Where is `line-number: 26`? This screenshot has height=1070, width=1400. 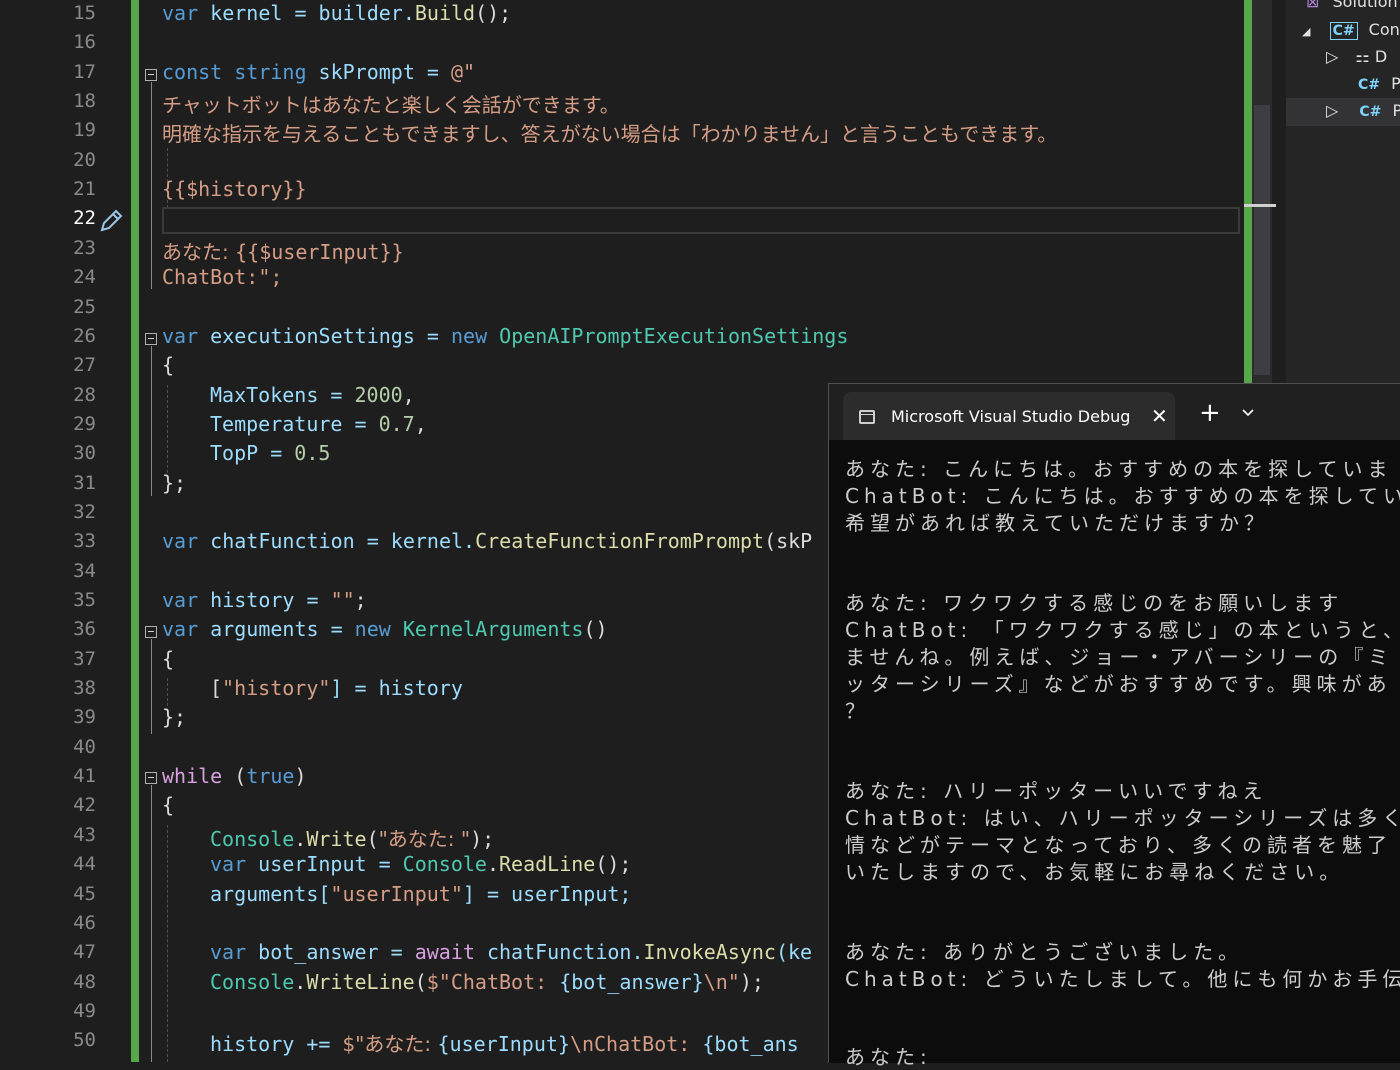 line-number: 26 is located at coordinates (84, 335).